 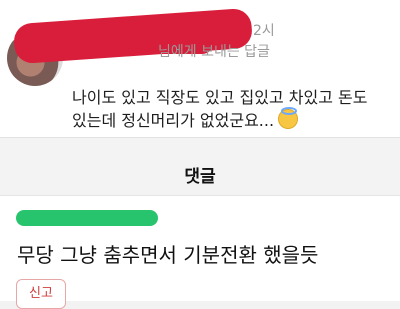 What do you see at coordinates (264, 31) in the screenshot?
I see `reply-timestamp: 2시` at bounding box center [264, 31].